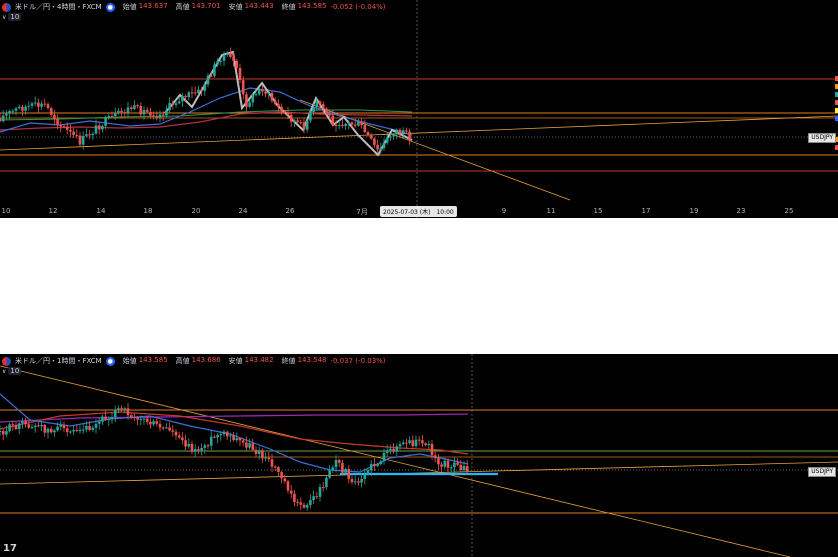 The width and height of the screenshot is (838, 557). What do you see at coordinates (243, 211) in the screenshot?
I see `x-tick: 24` at bounding box center [243, 211].